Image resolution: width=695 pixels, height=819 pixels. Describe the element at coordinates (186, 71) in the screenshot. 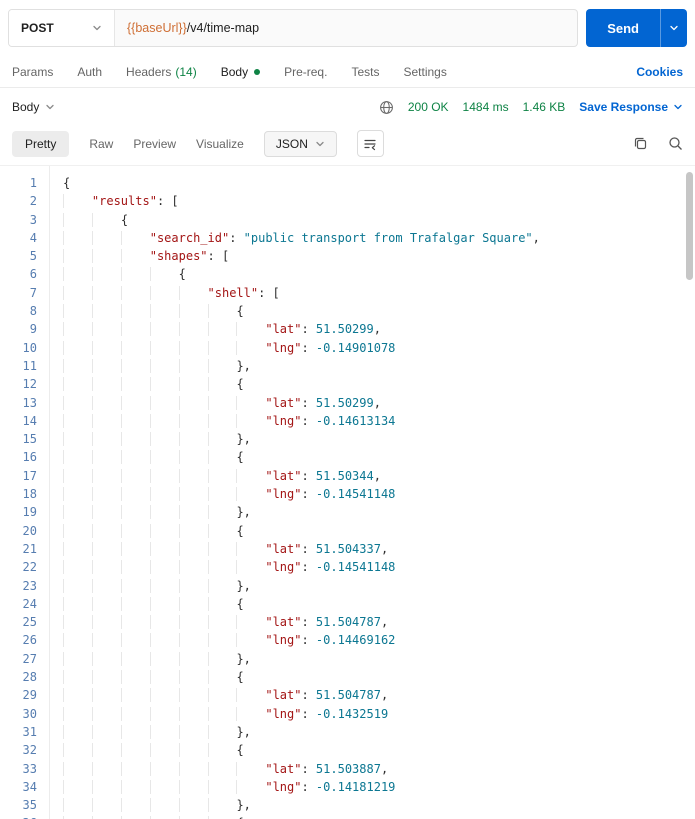

I see `headers-count-badge: (14)` at that location.